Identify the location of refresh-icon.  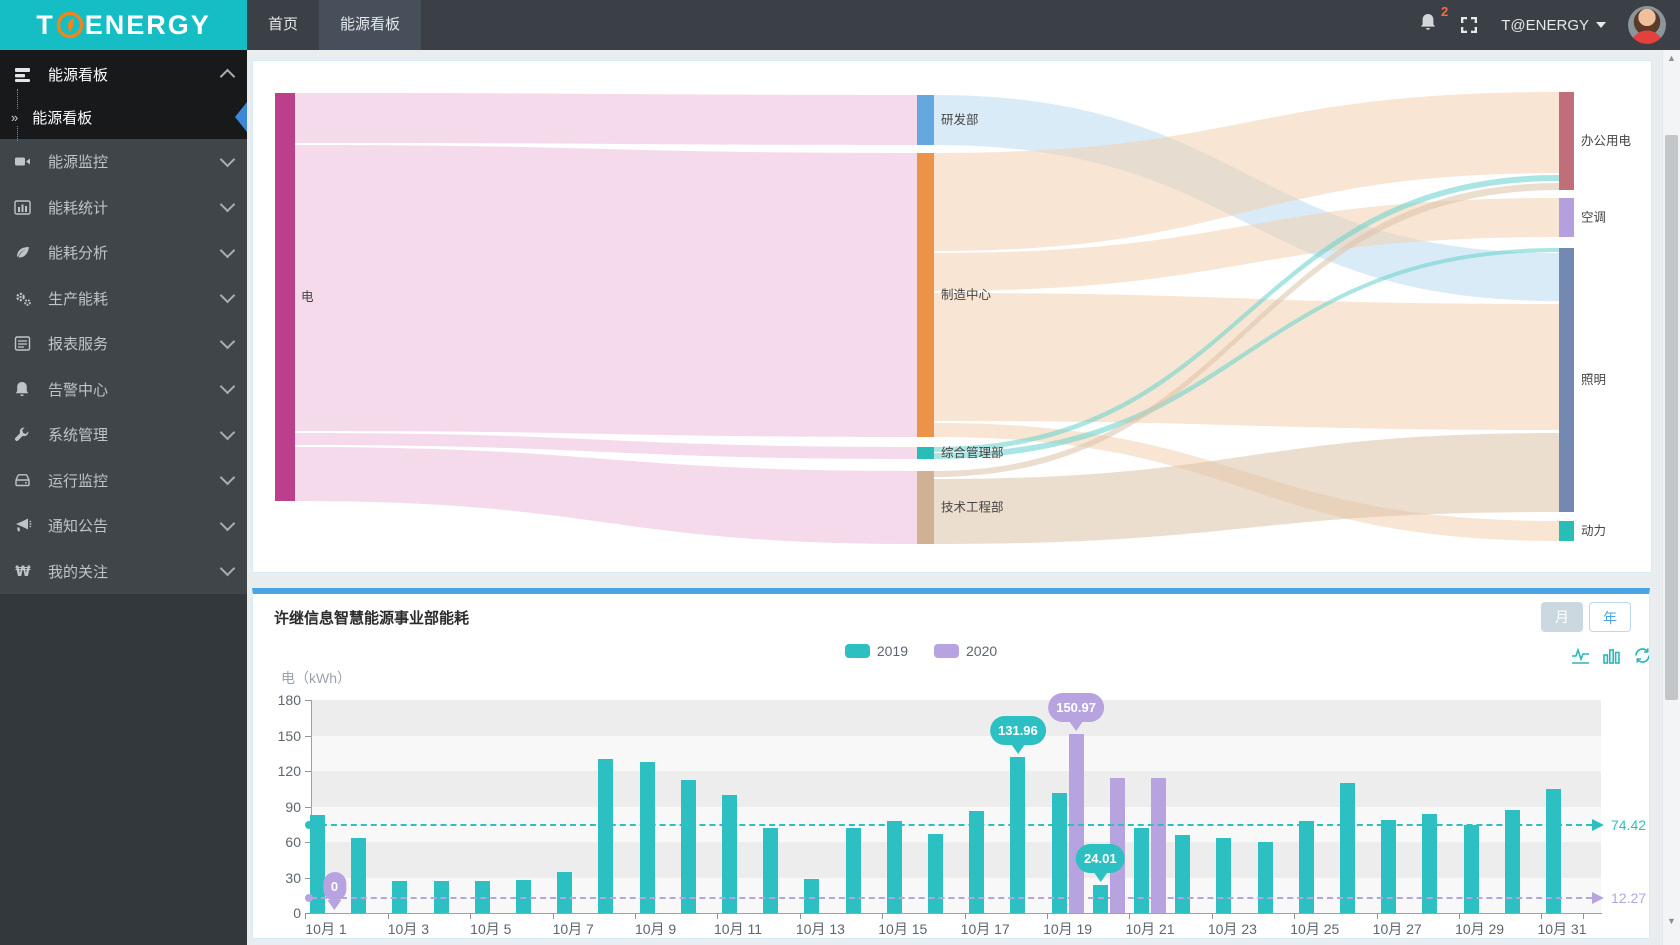
(1641, 655).